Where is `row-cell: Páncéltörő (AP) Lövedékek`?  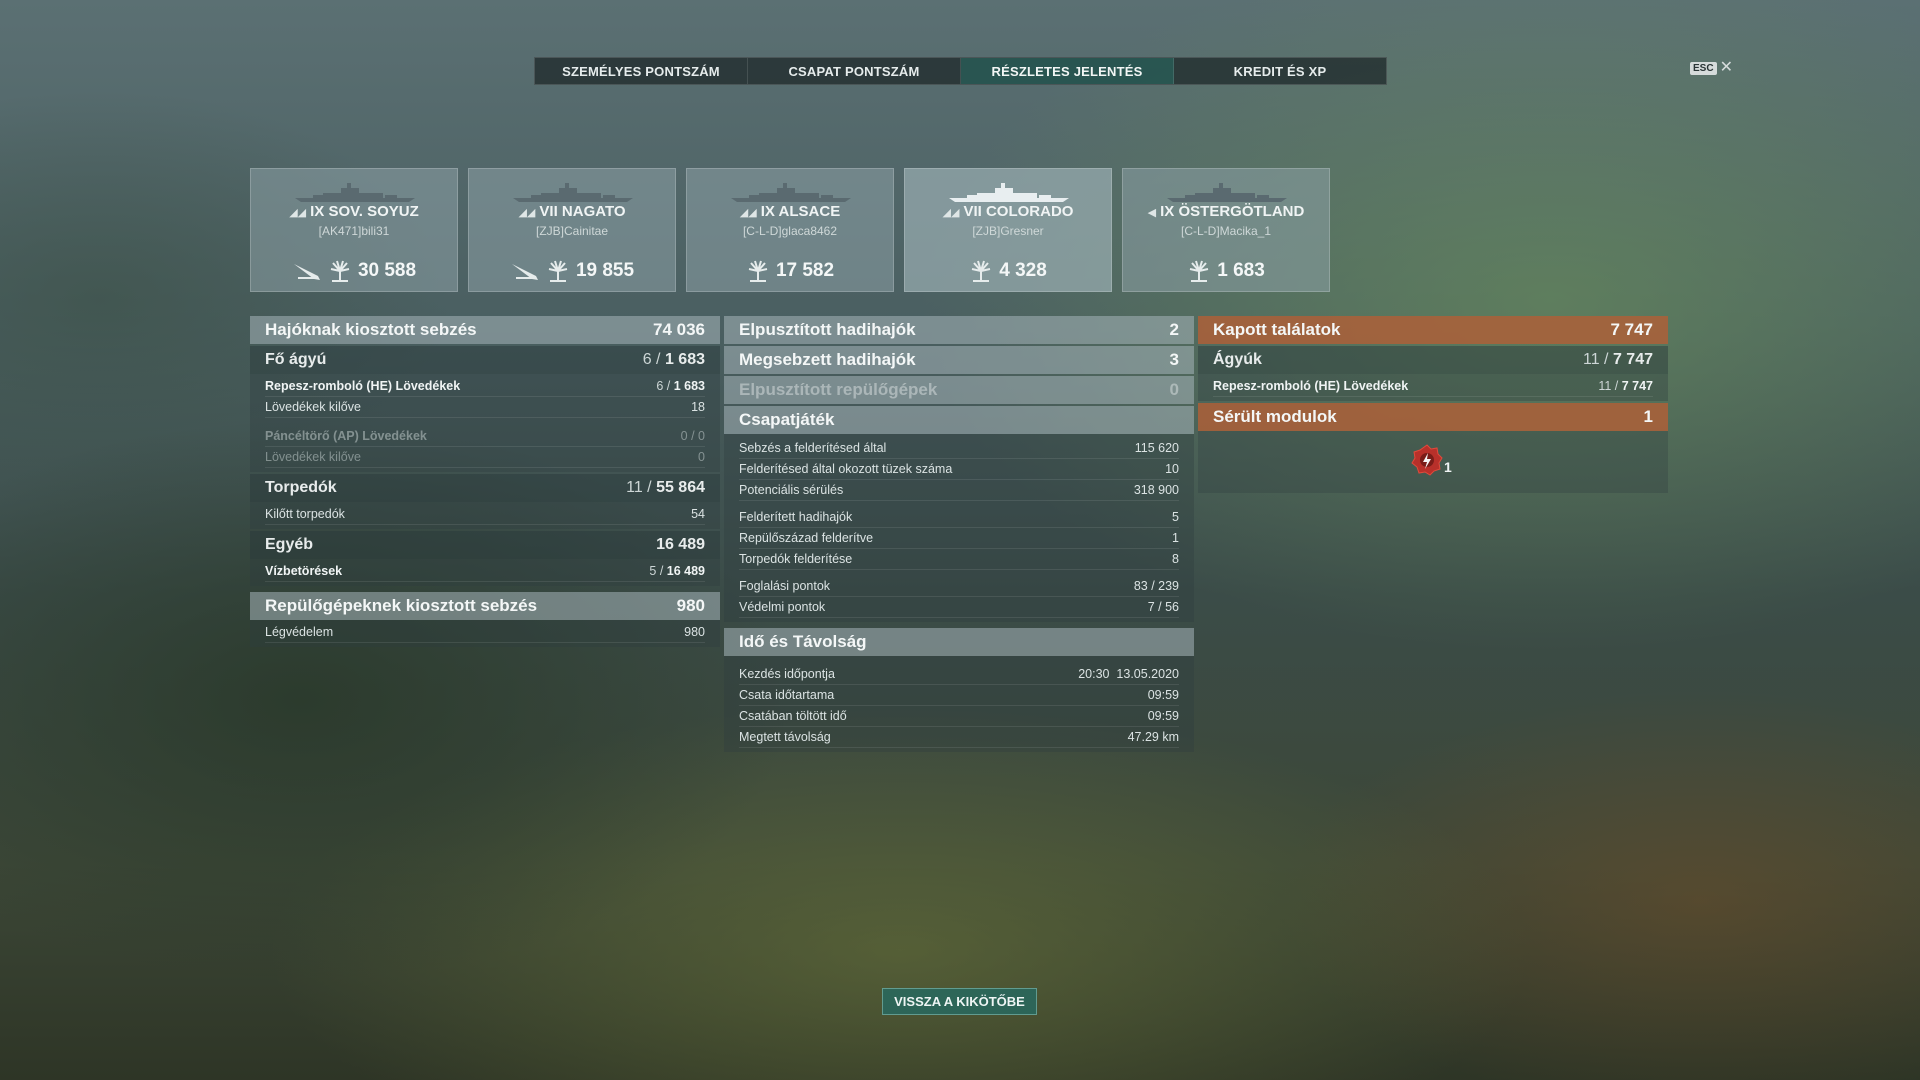
row-cell: Páncéltörő (AP) Lövedékek is located at coordinates (346, 436).